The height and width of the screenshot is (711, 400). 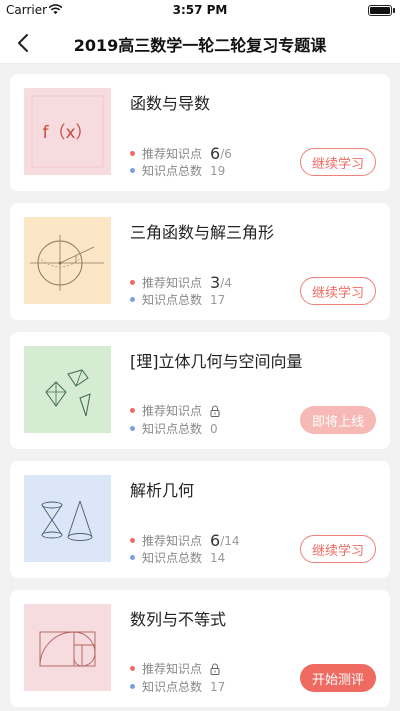 What do you see at coordinates (338, 678) in the screenshot?
I see `start-assessment-button: 开始测评` at bounding box center [338, 678].